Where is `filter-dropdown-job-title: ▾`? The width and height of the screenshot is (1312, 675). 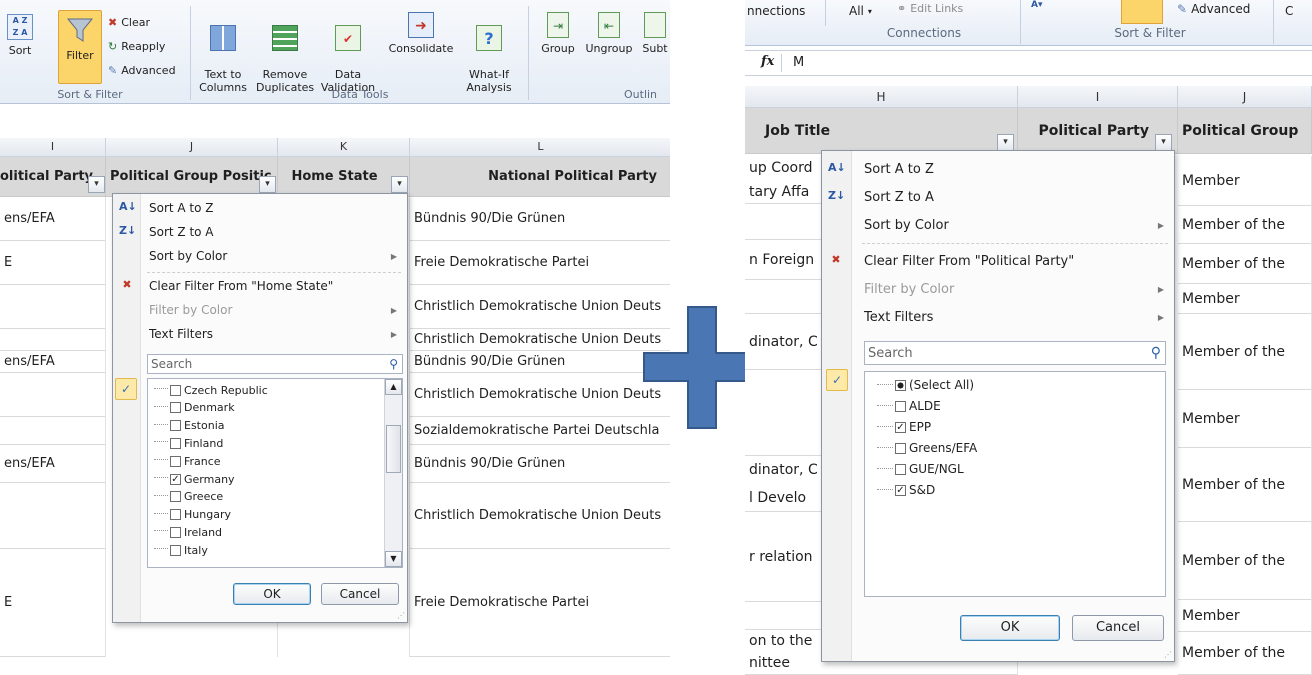
filter-dropdown-job-title: ▾ is located at coordinates (1005, 142).